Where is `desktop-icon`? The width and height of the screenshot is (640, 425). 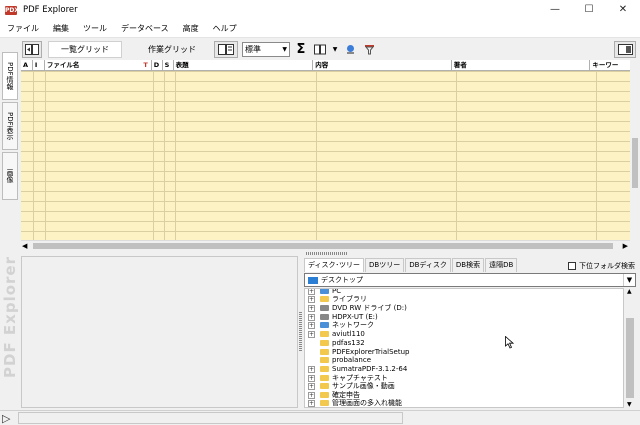 desktop-icon is located at coordinates (313, 280).